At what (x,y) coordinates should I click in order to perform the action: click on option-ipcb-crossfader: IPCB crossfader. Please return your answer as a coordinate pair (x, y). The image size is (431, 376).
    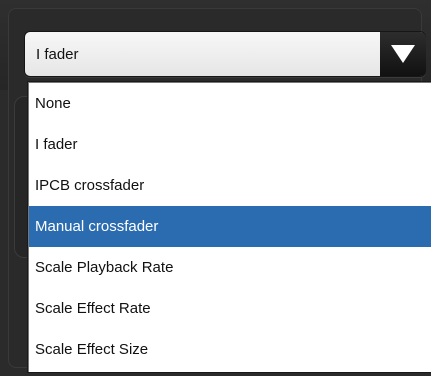
    Looking at the image, I should click on (230, 185).